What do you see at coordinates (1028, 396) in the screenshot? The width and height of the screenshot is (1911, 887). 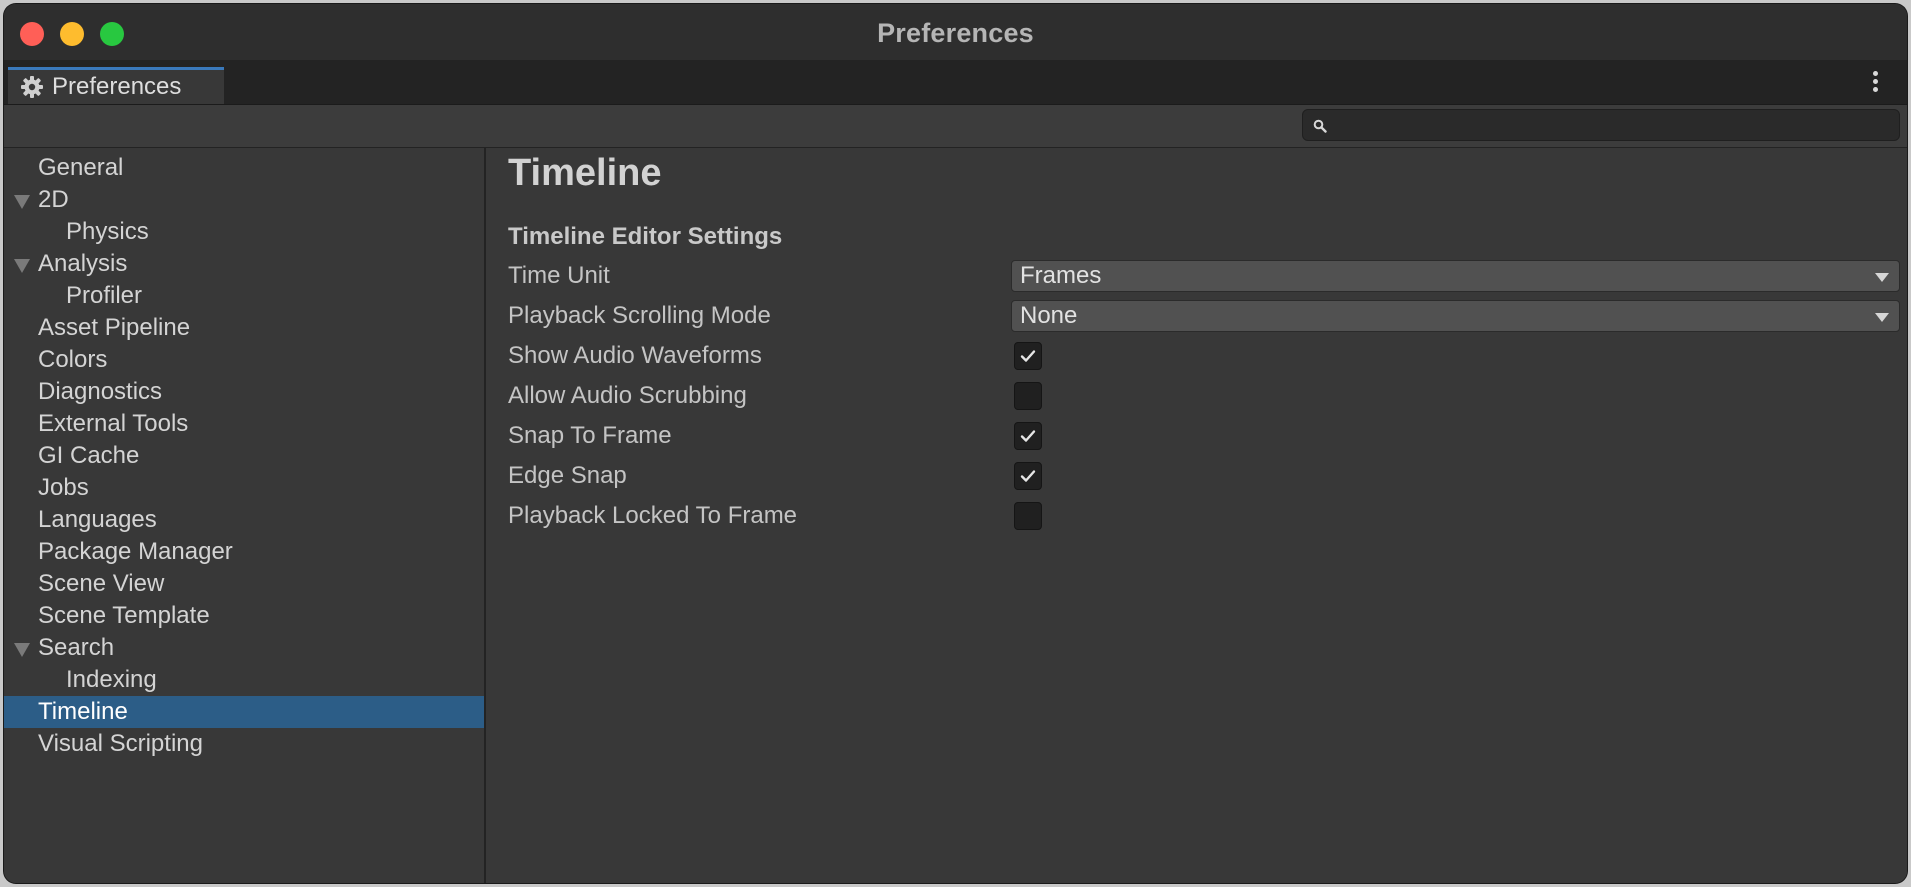 I see `allow-audio-scrubbing-checkbox` at bounding box center [1028, 396].